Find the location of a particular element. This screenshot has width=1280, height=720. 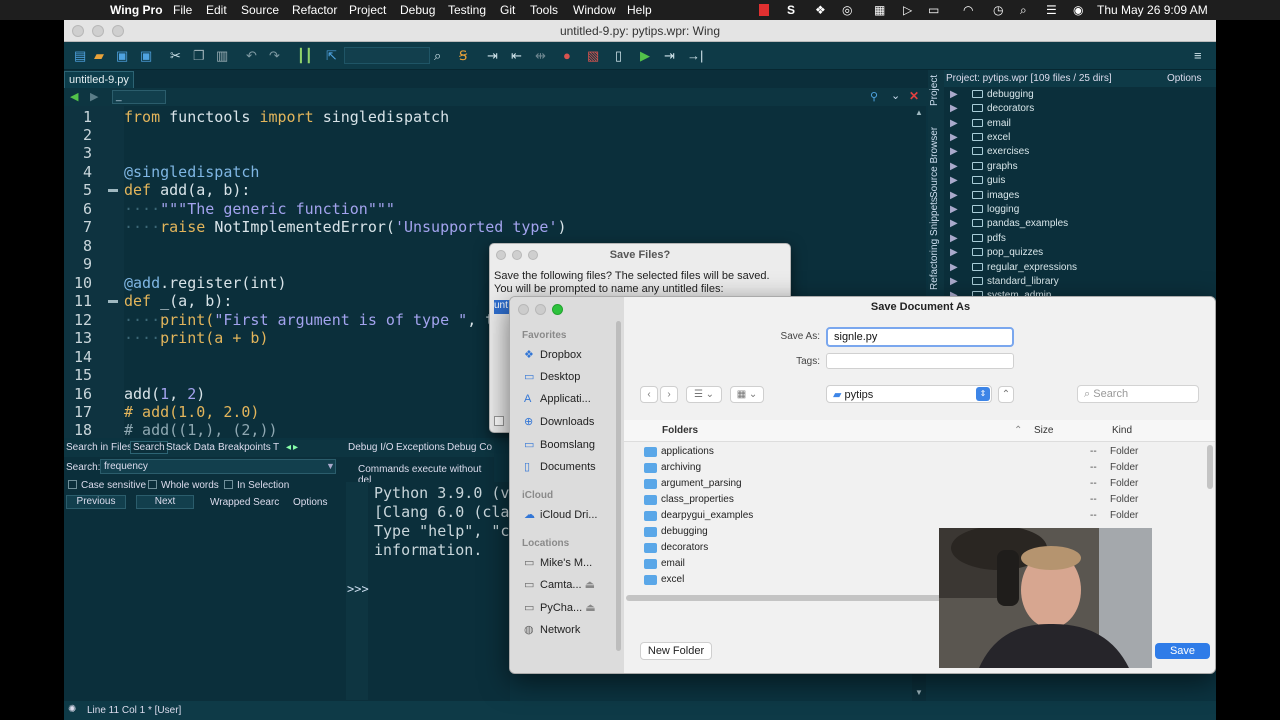

dropbox-icon: ❖ is located at coordinates (820, 10).